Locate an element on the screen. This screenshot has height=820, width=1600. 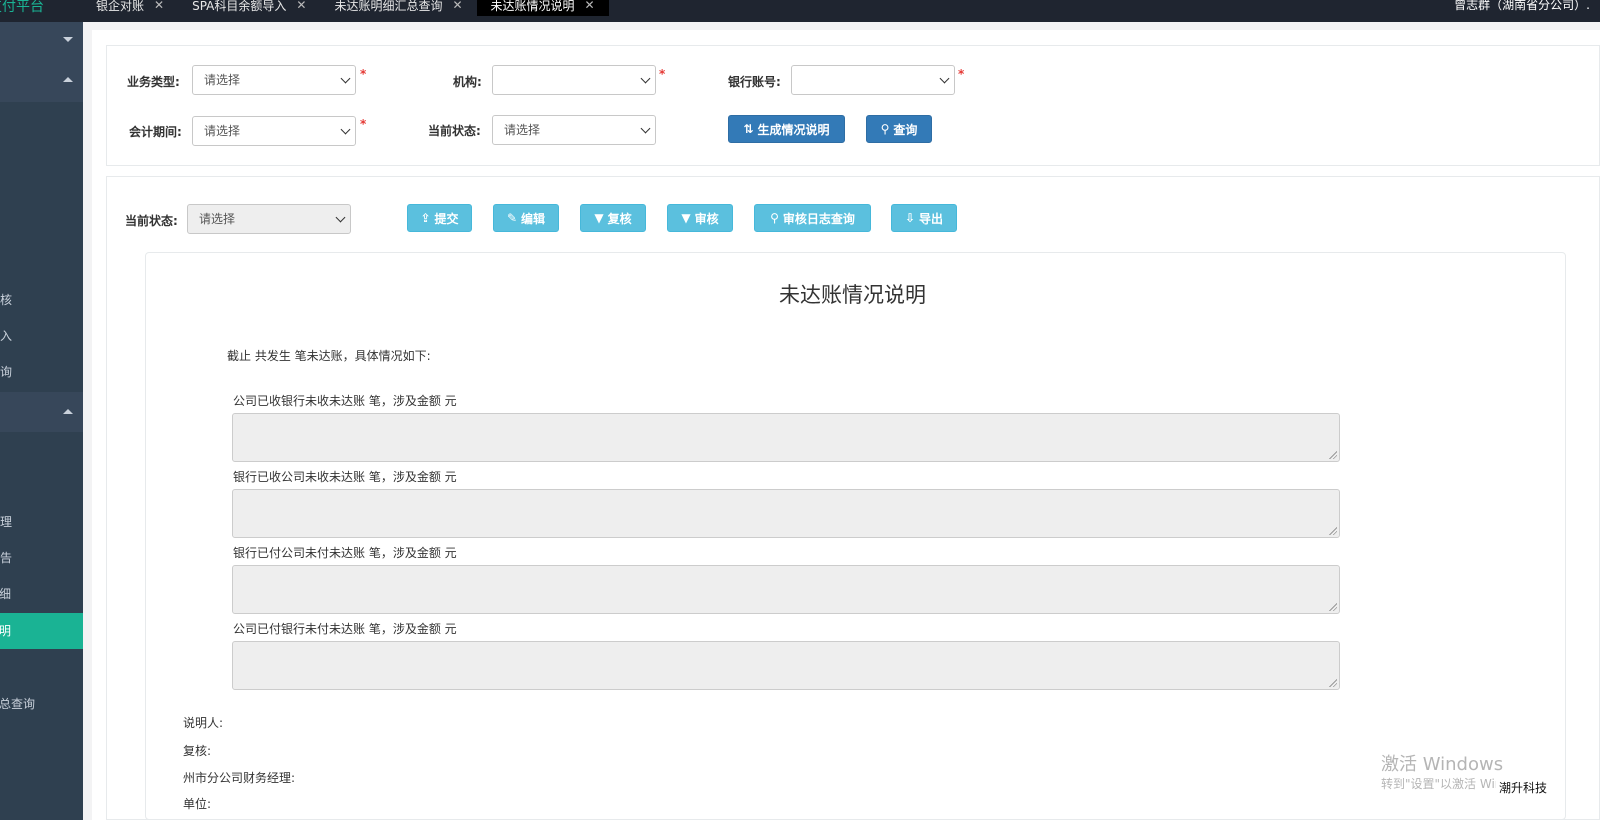
status-label: 当前状态: is located at coordinates (454, 131).